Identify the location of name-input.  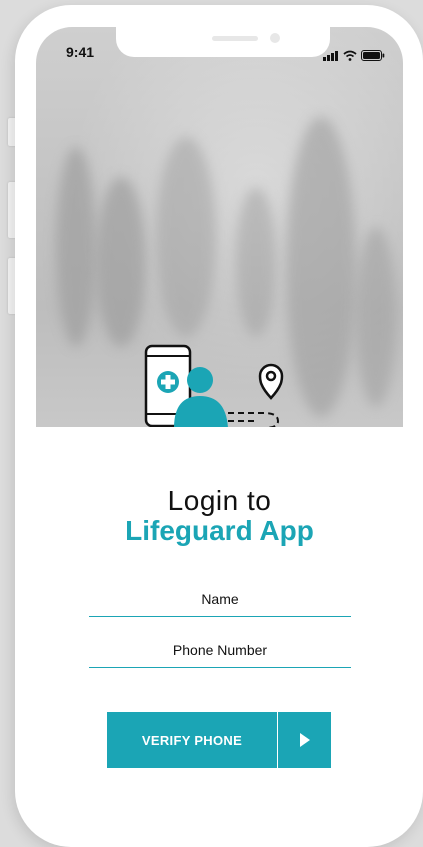
(220, 599).